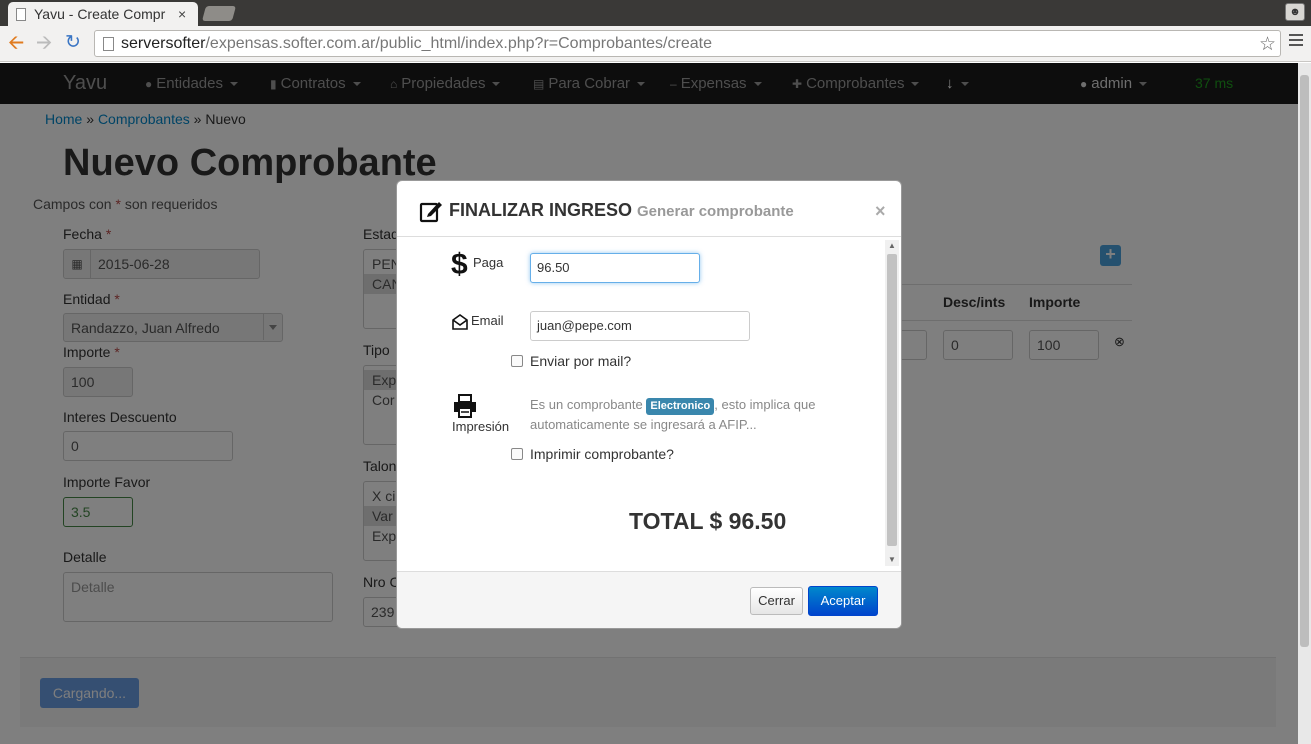 This screenshot has width=1311, height=744. Describe the element at coordinates (487, 320) in the screenshot. I see `email-label: Email` at that location.